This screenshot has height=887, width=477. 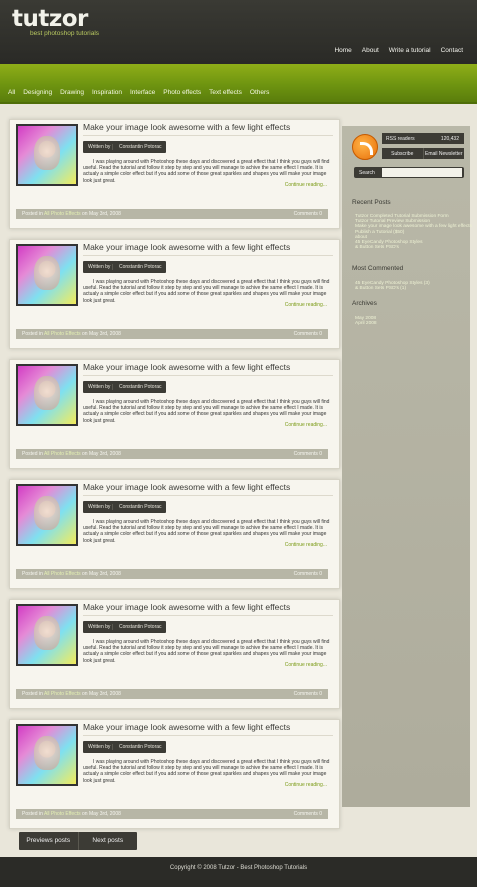 I want to click on category-others: Others, so click(x=260, y=92).